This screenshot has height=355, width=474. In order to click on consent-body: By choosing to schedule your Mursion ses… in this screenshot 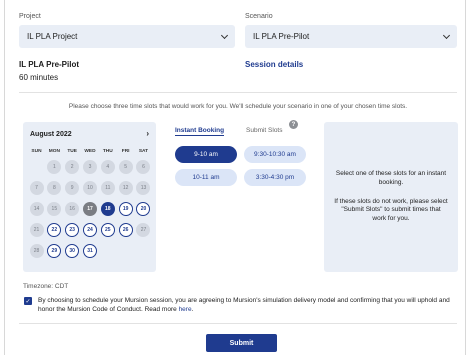, I will do `click(244, 305)`.